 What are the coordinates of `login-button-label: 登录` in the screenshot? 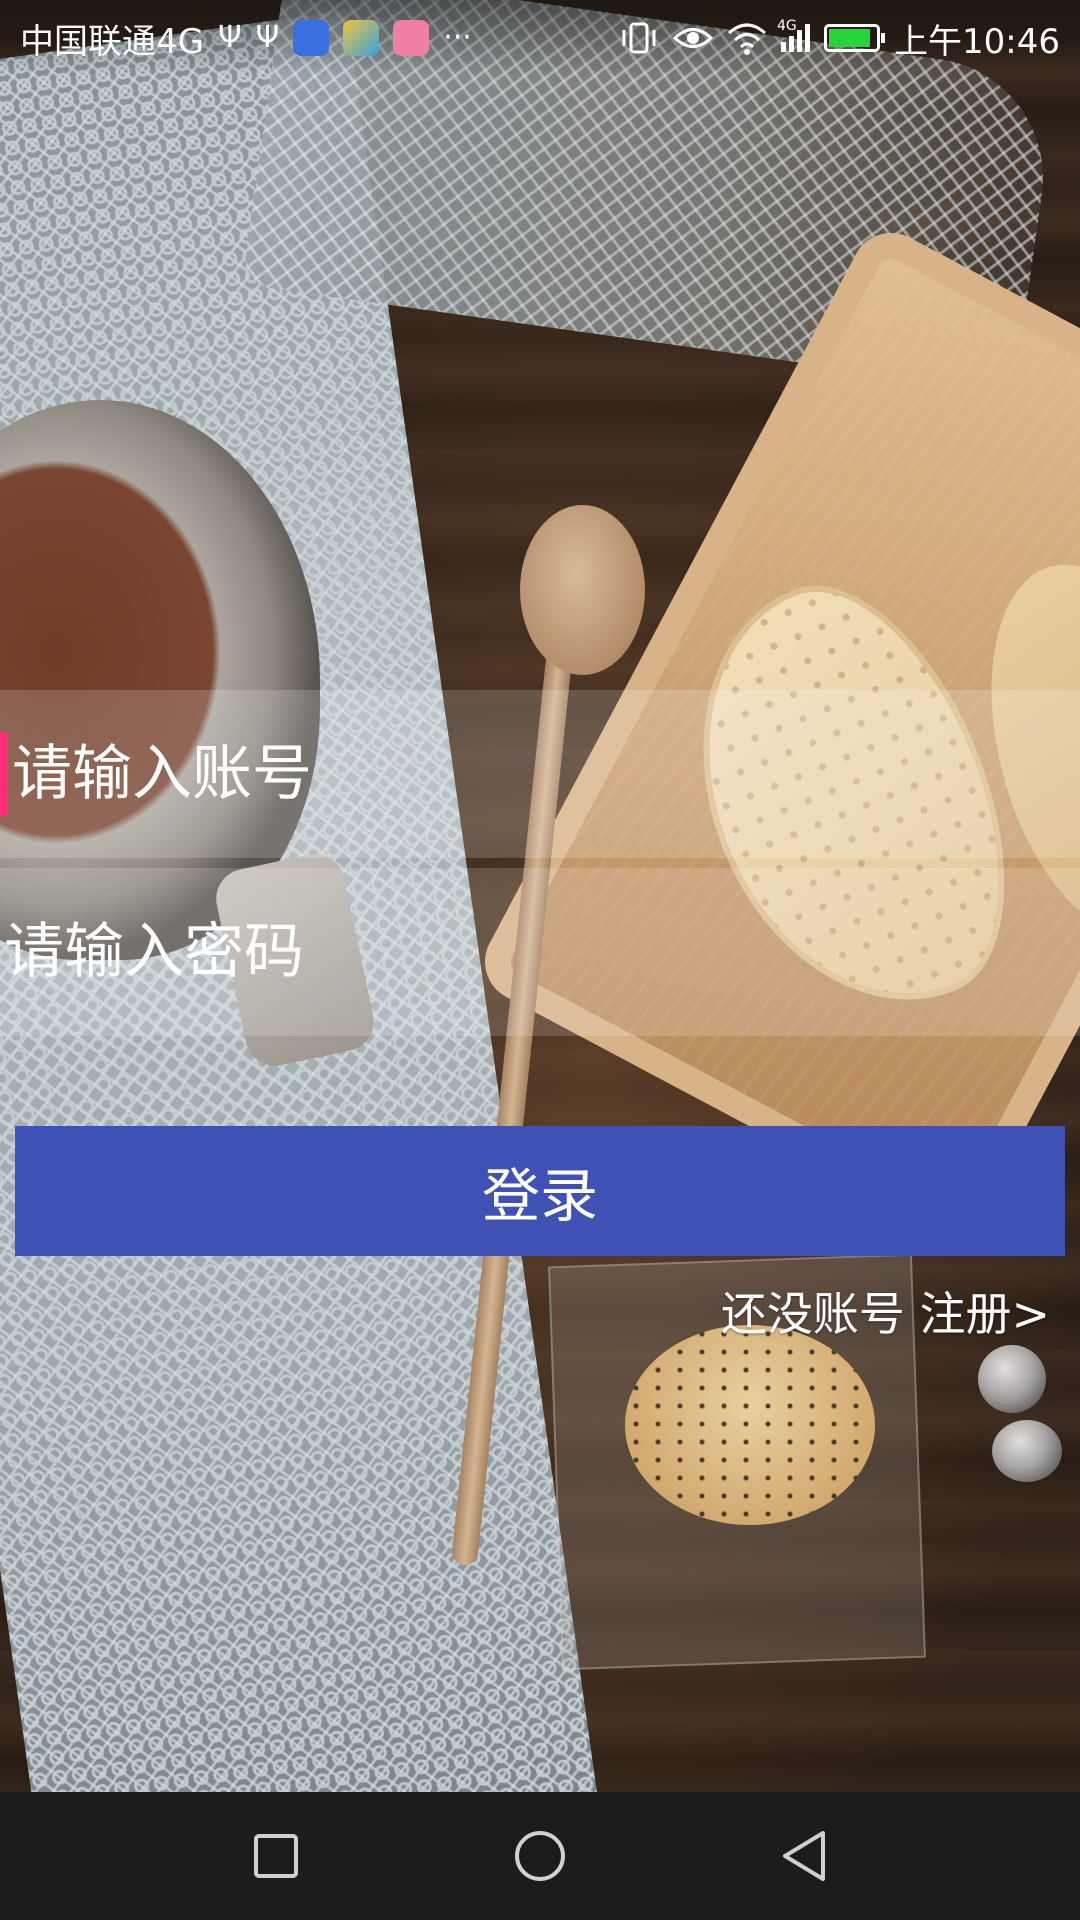 It's located at (539, 1196).